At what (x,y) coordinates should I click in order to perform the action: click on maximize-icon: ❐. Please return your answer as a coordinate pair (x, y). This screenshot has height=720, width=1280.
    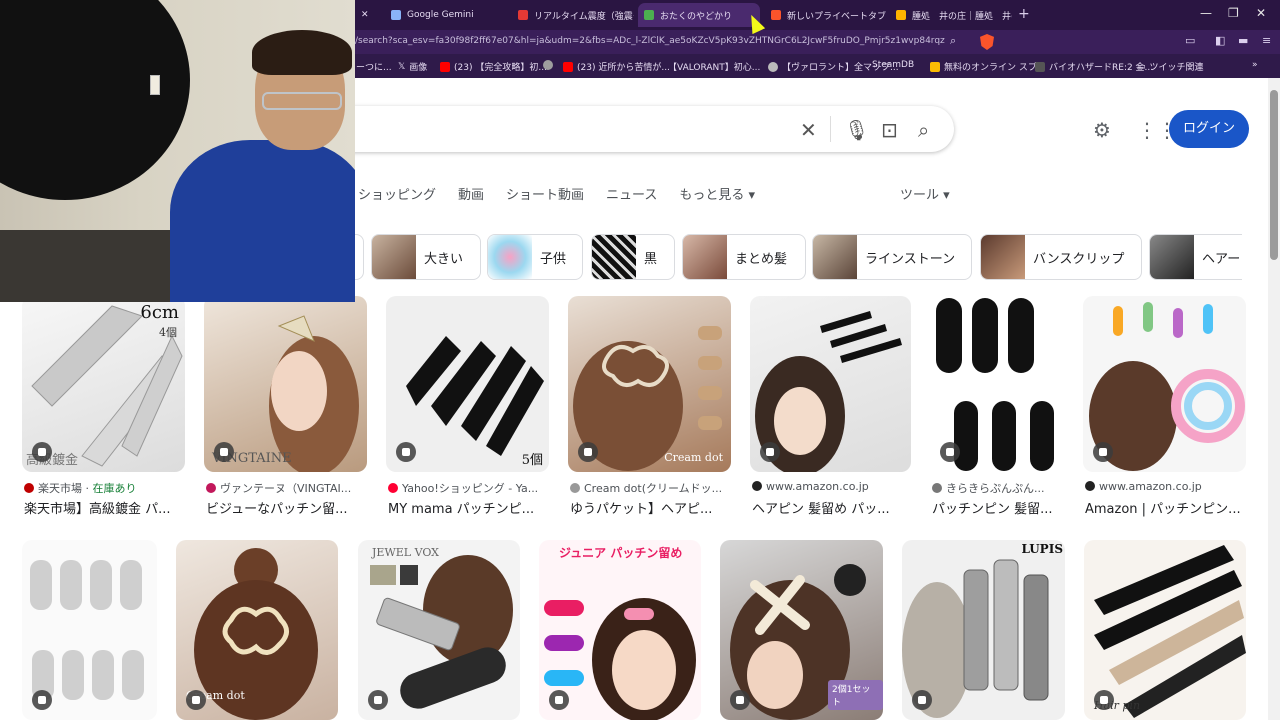
    Looking at the image, I should click on (1233, 13).